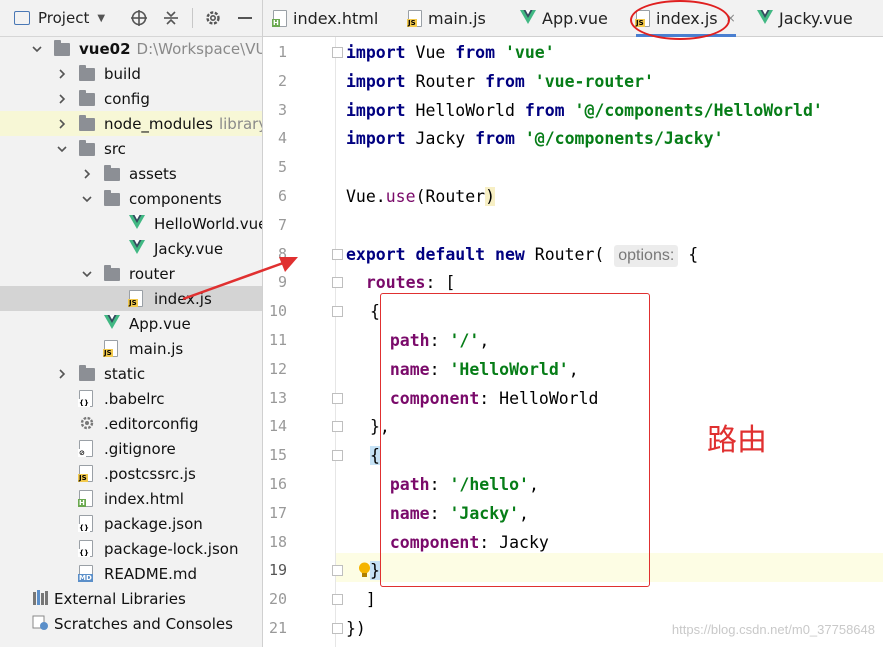  Describe the element at coordinates (450, 52) in the screenshot. I see `code-line: import Vue from 'vue'` at that location.